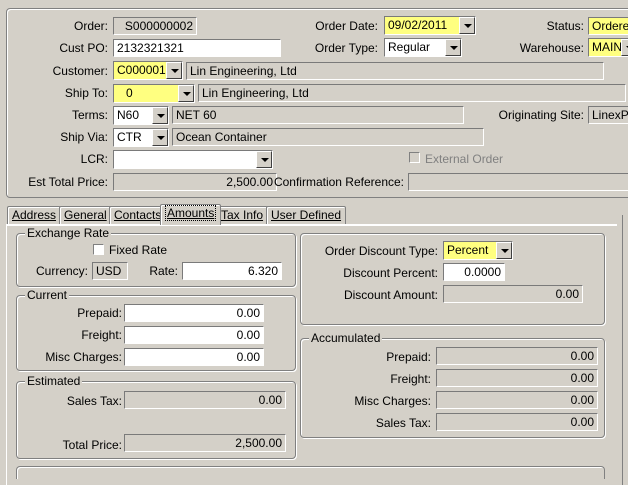 This screenshot has width=628, height=485. I want to click on sales-tax-field: 0.00, so click(205, 400).